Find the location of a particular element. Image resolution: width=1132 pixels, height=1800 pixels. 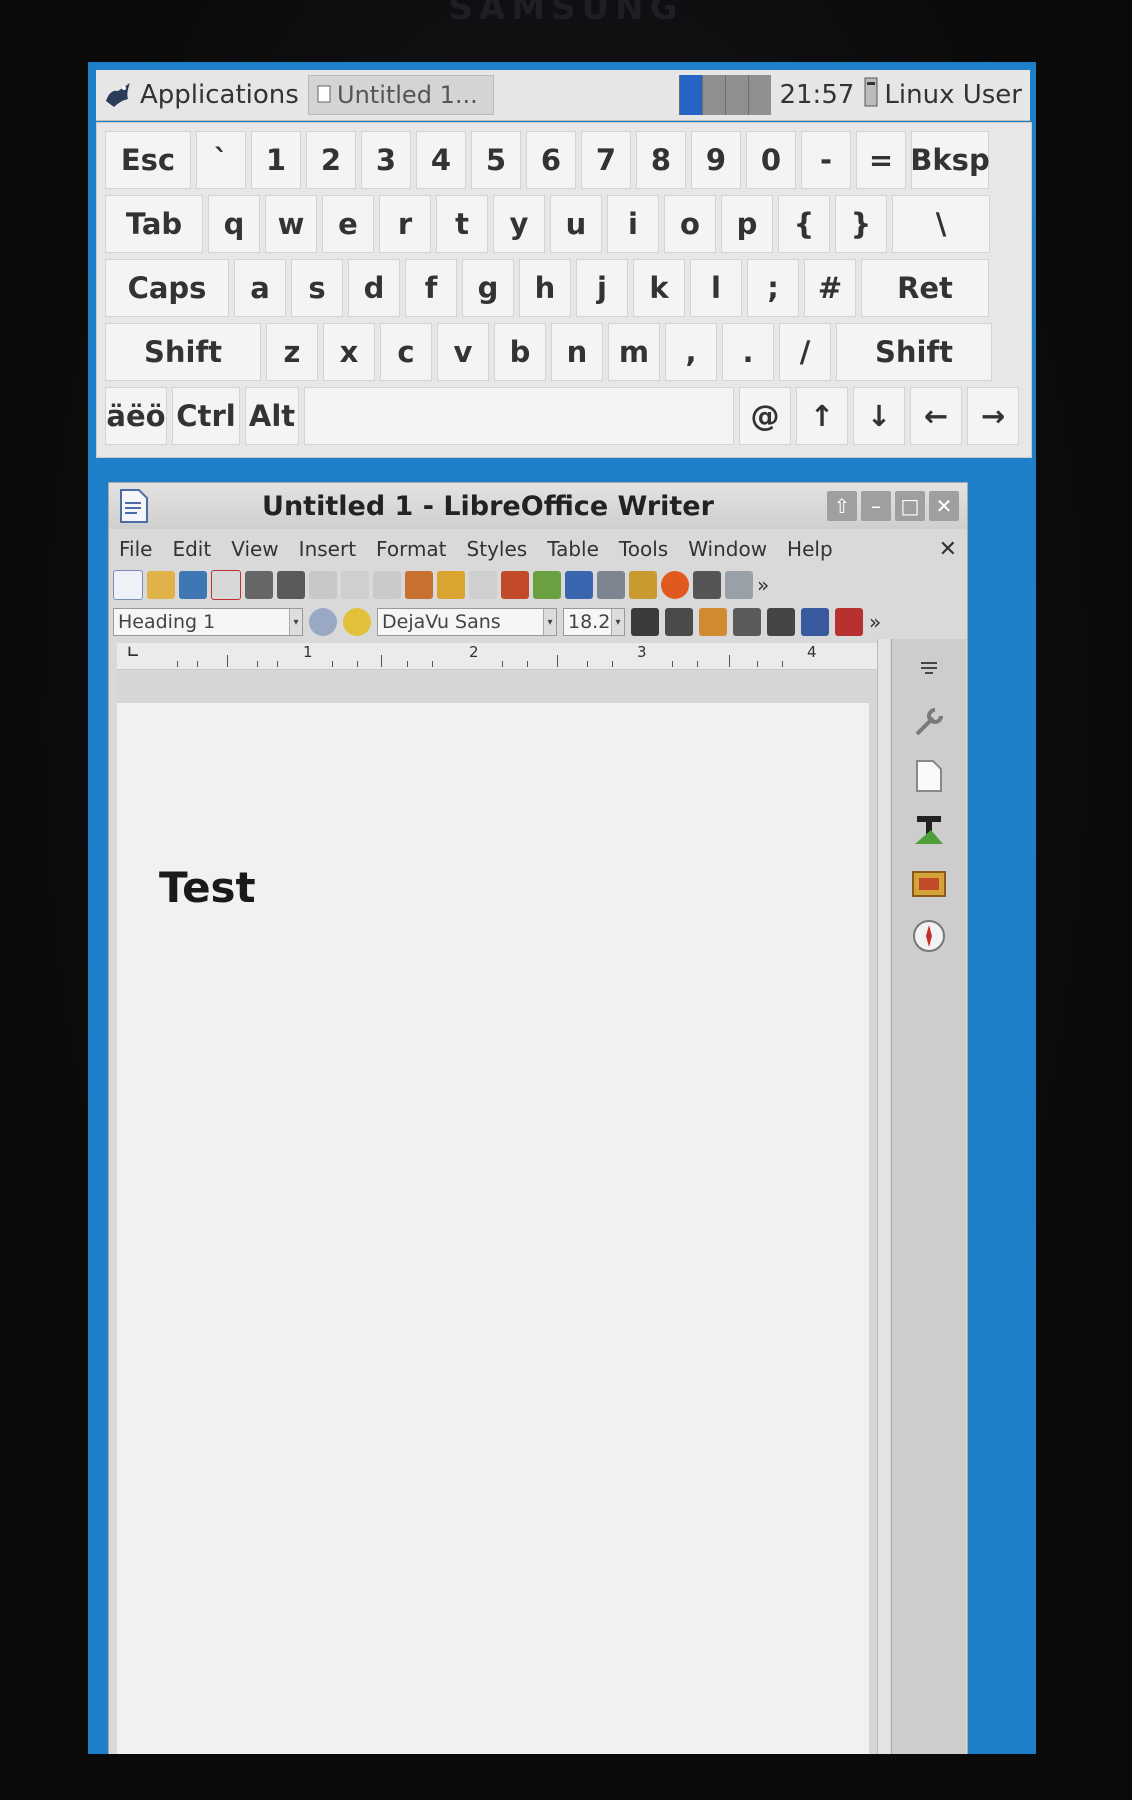

font-size-select: 18.2 ▾ is located at coordinates (594, 622).